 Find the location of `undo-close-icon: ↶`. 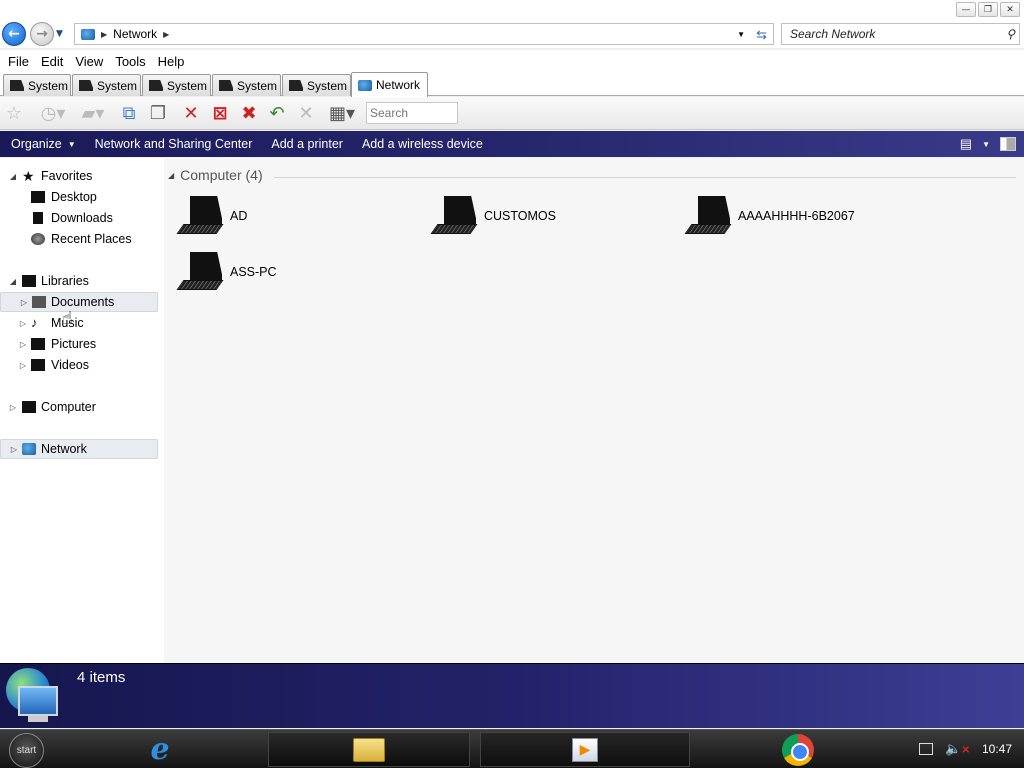

undo-close-icon: ↶ is located at coordinates (277, 113).